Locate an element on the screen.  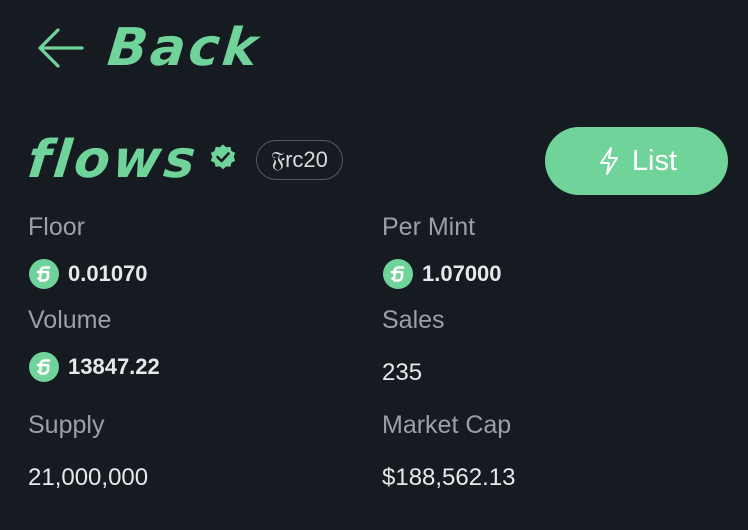
arrow-left-icon is located at coordinates (61, 48).